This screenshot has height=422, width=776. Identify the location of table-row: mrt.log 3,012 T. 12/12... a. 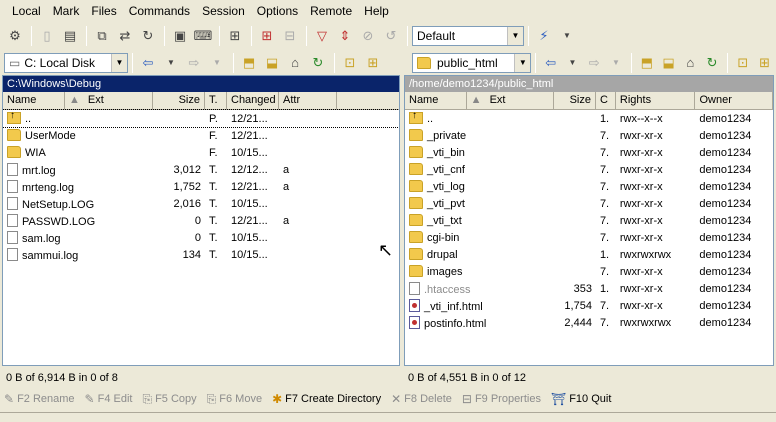
(201, 169).